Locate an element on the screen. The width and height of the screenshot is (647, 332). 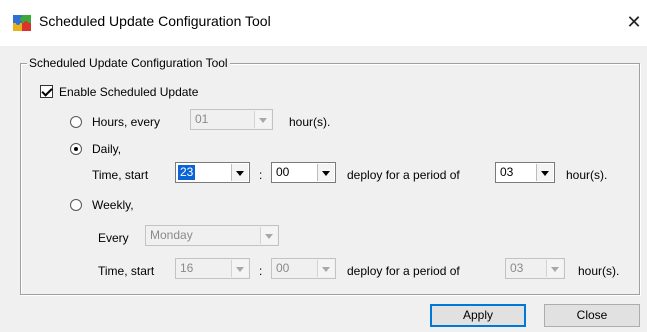
weekly-radio-label: Weekly, is located at coordinates (113, 205).